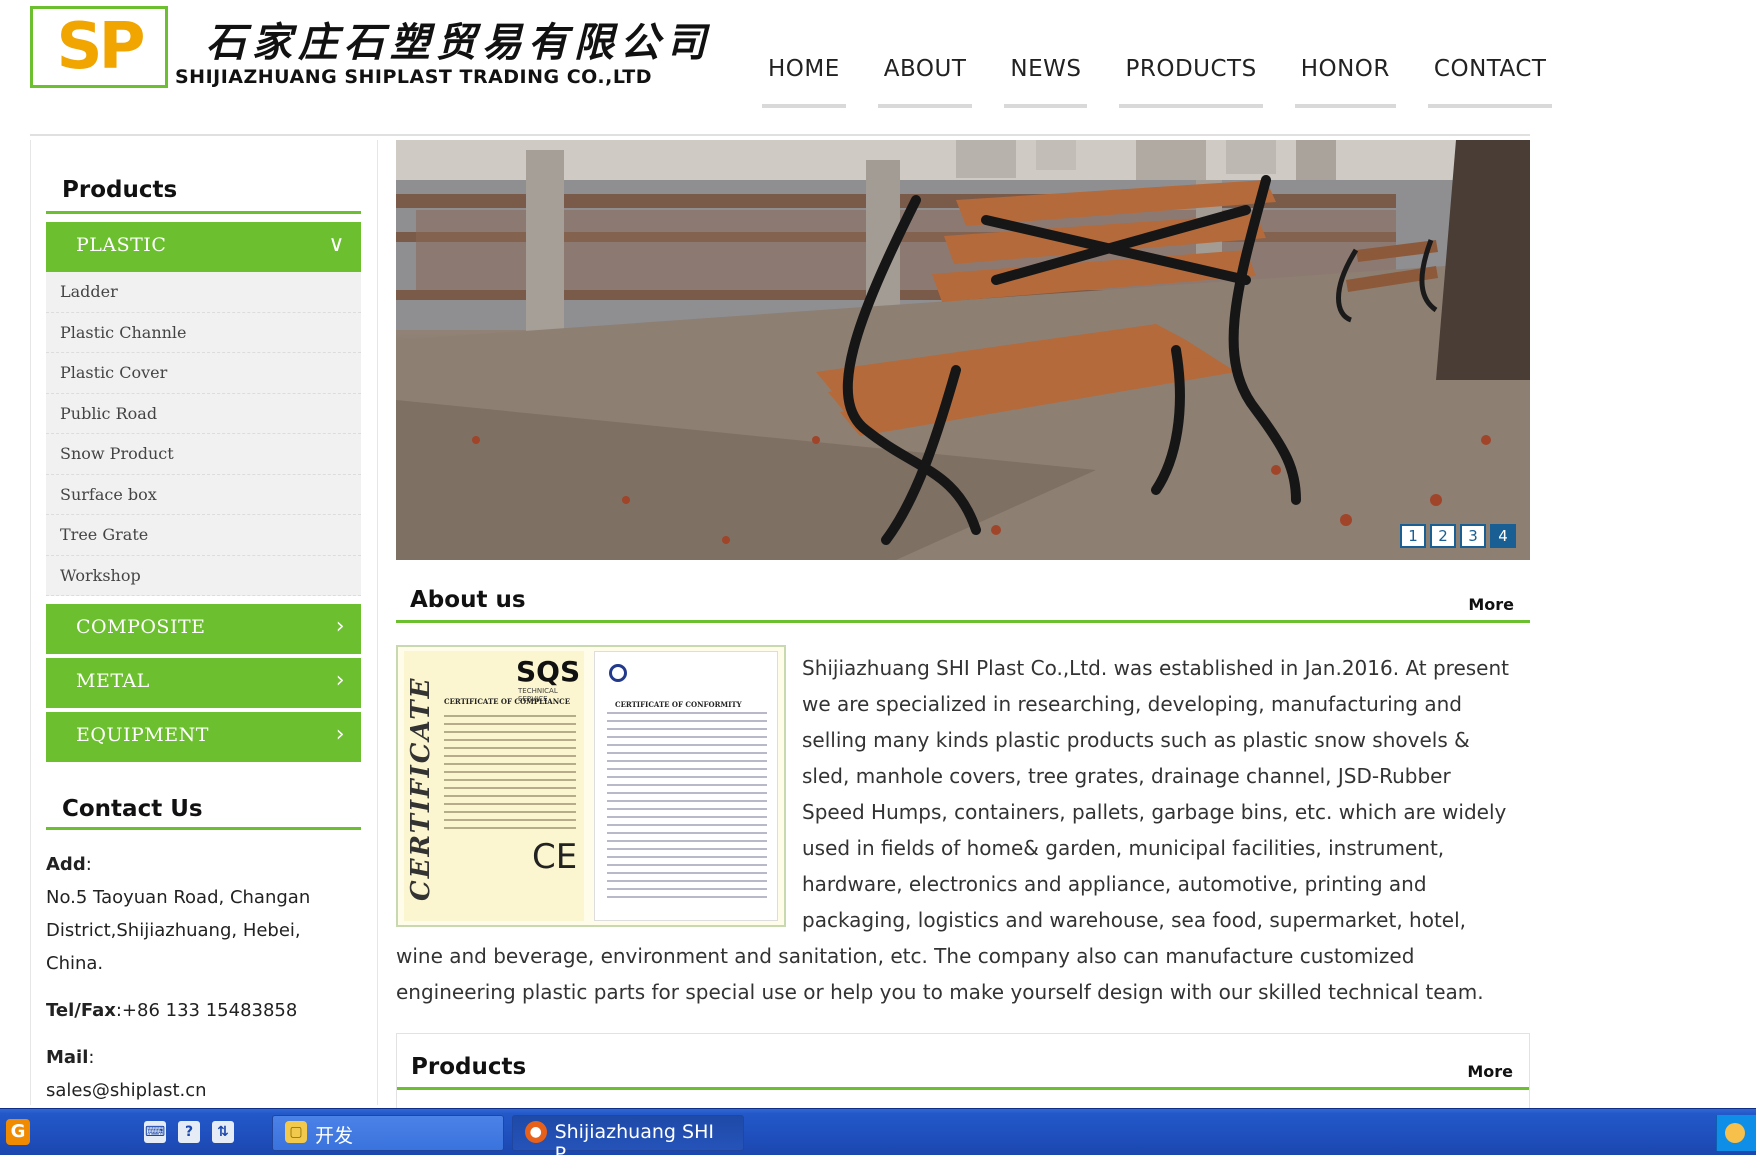 The image size is (1756, 1155). I want to click on tray-status-icon, so click(1735, 1133).